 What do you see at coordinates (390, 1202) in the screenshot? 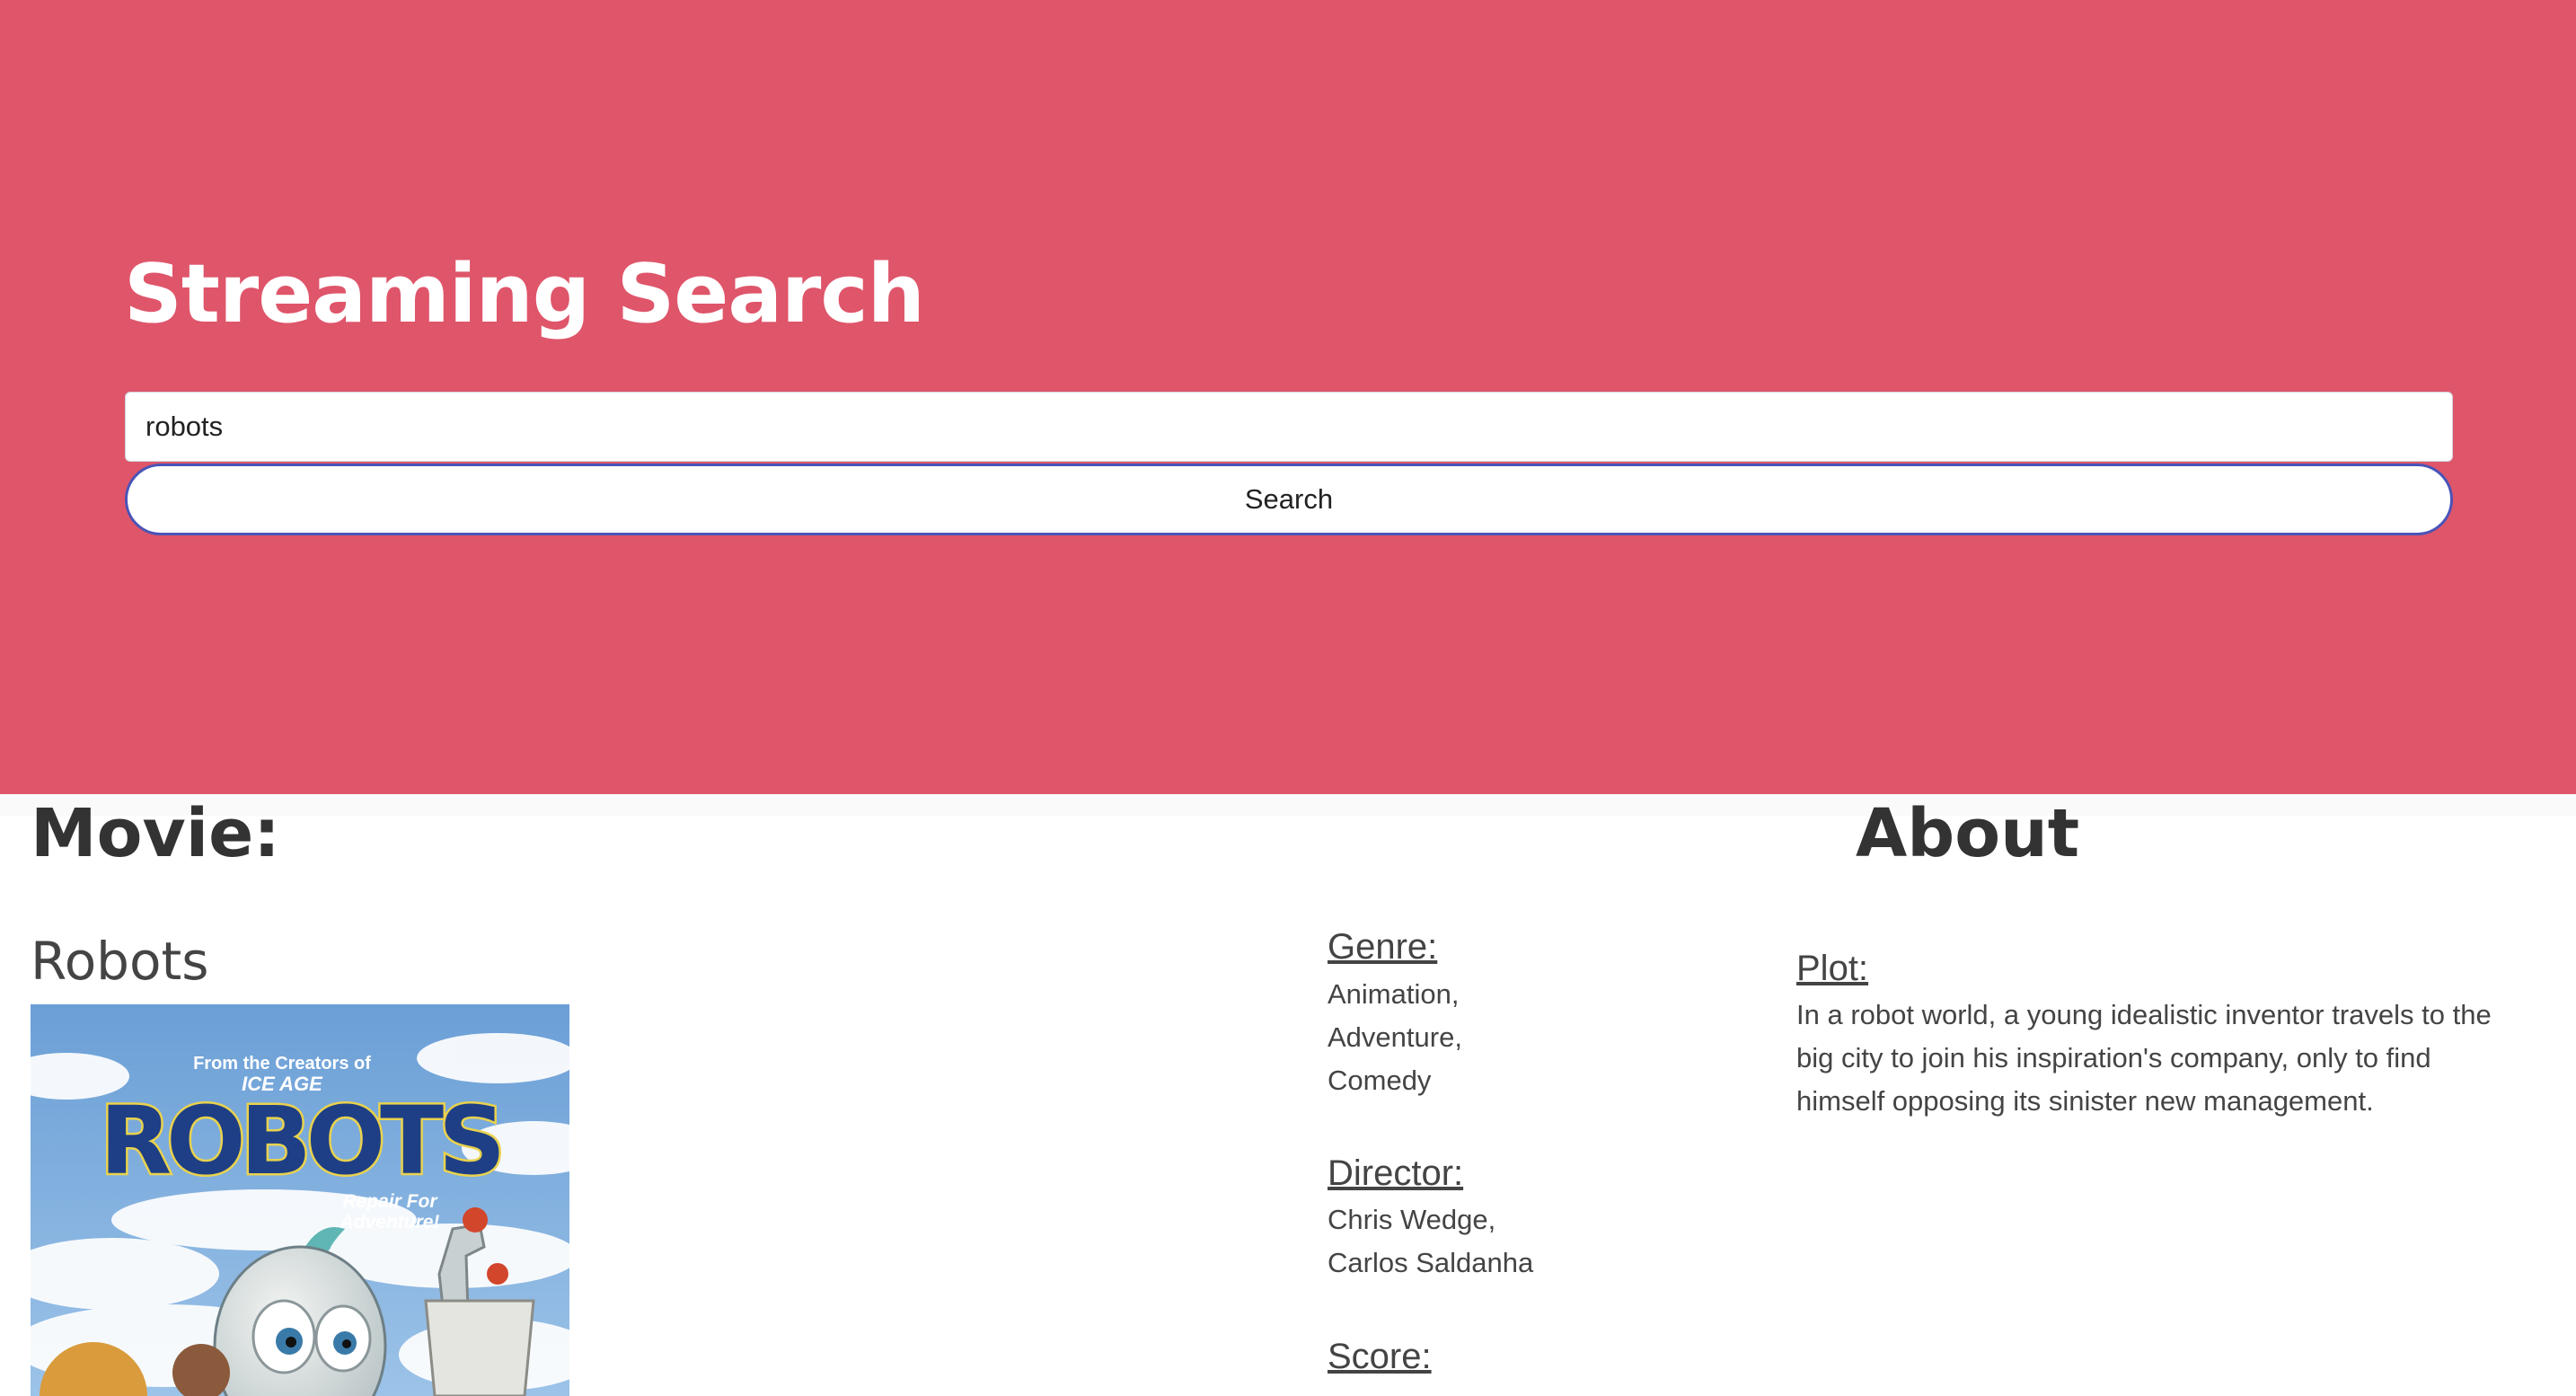
I see `poster-tagline-bottom-1: Repair For` at bounding box center [390, 1202].